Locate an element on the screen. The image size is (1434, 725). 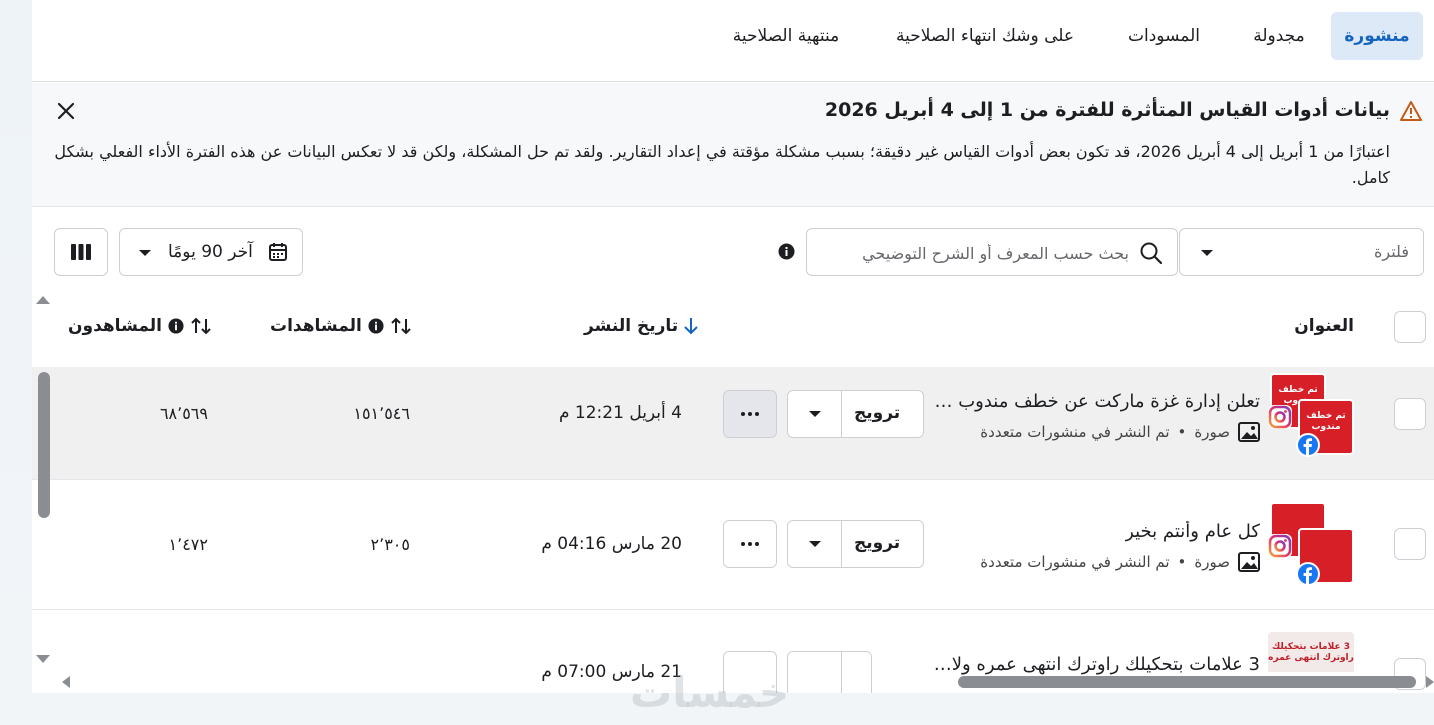
promote-button is located at coordinates (829, 672).